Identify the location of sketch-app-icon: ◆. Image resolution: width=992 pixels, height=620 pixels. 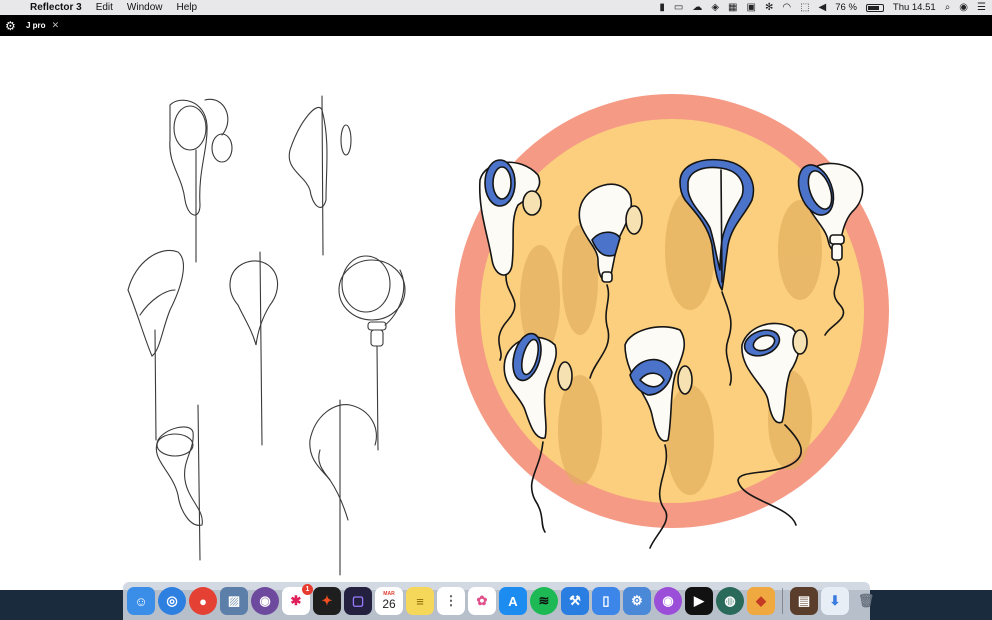
(761, 601).